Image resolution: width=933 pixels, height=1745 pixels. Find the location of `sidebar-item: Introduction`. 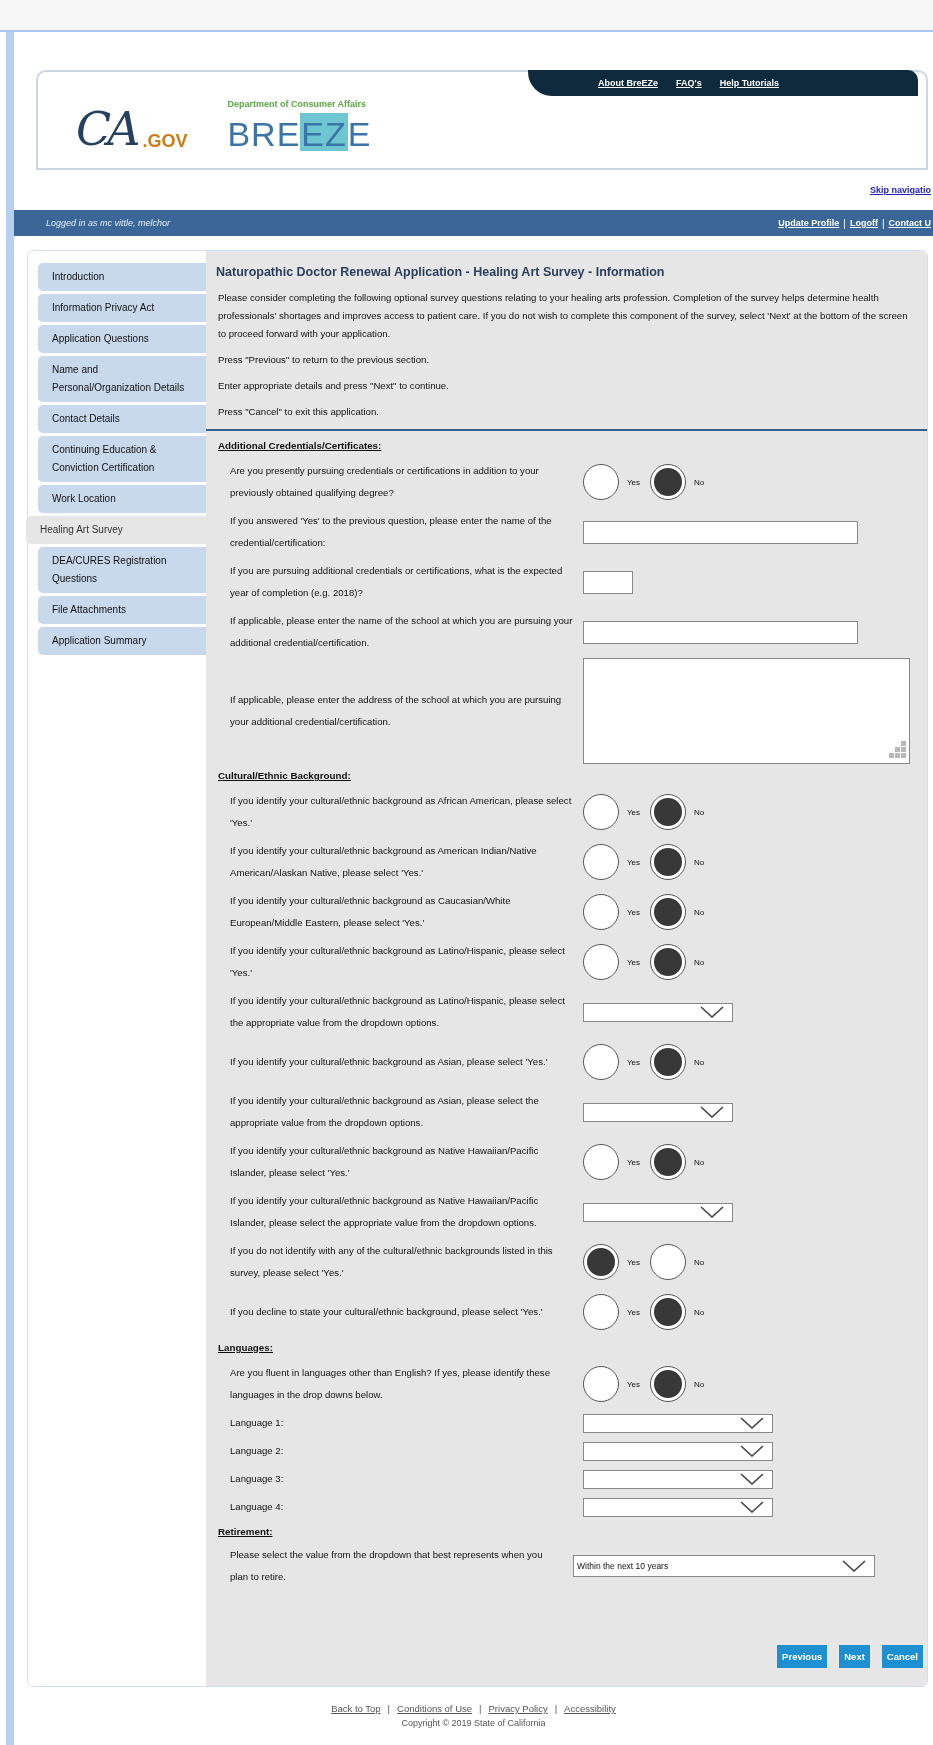

sidebar-item: Introduction is located at coordinates (122, 277).